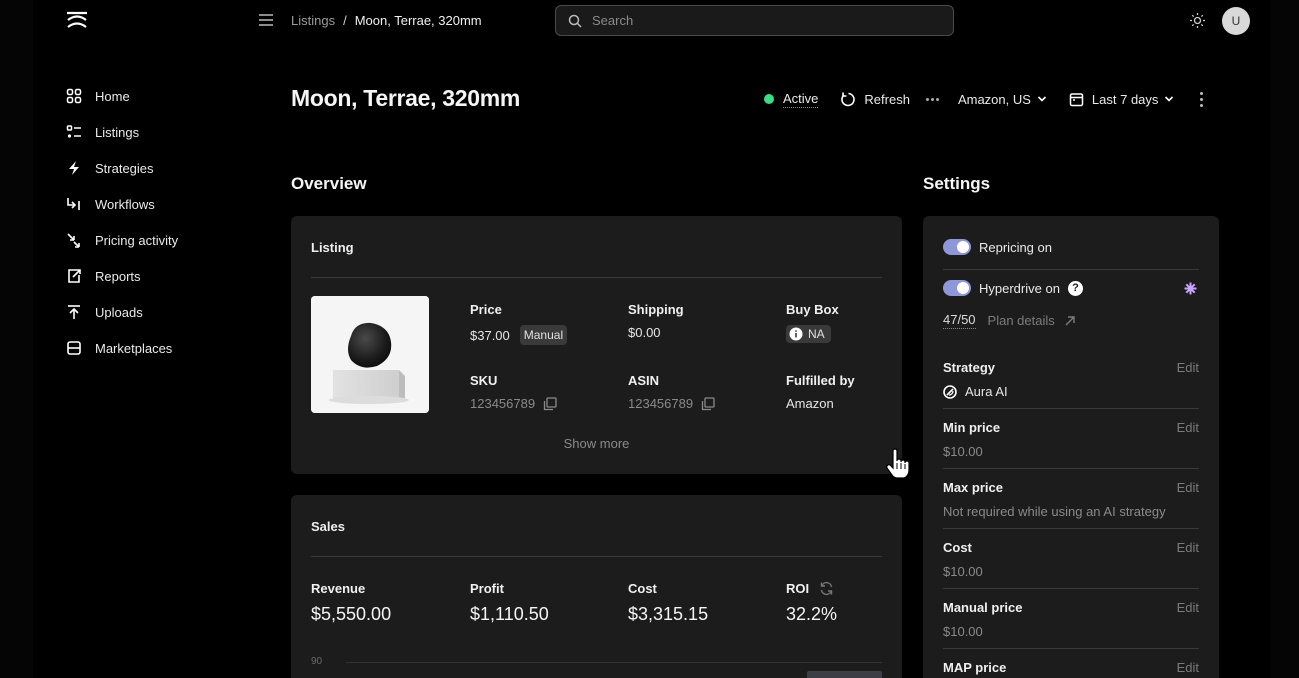 This screenshot has height=678, width=1299. What do you see at coordinates (1188, 547) in the screenshot?
I see `edit-cost-button: Edit` at bounding box center [1188, 547].